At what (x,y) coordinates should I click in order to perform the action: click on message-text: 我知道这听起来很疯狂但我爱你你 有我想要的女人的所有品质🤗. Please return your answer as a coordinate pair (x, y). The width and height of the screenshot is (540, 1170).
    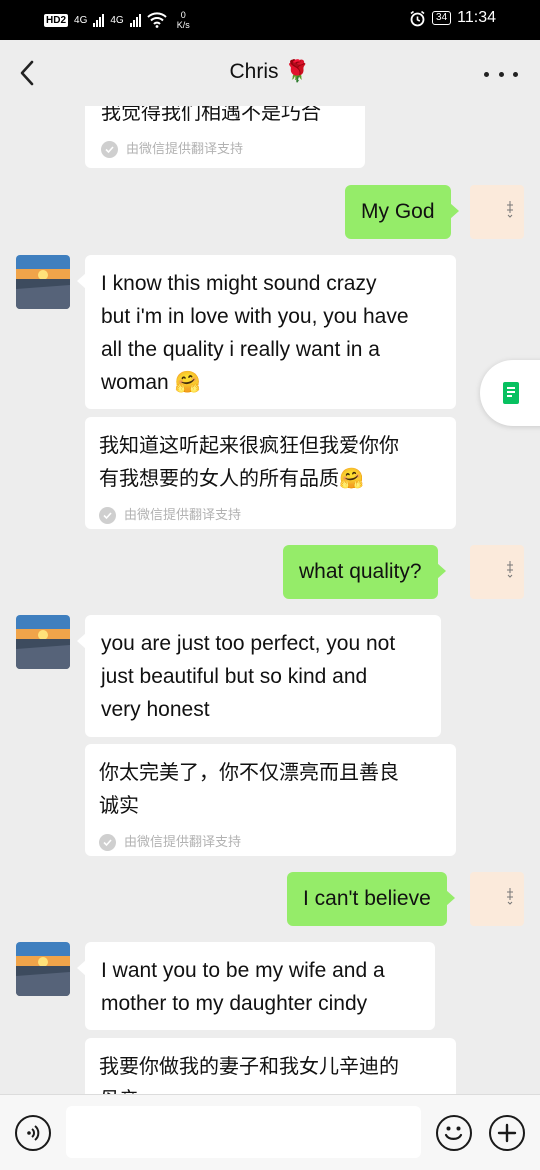
    Looking at the image, I should click on (249, 461).